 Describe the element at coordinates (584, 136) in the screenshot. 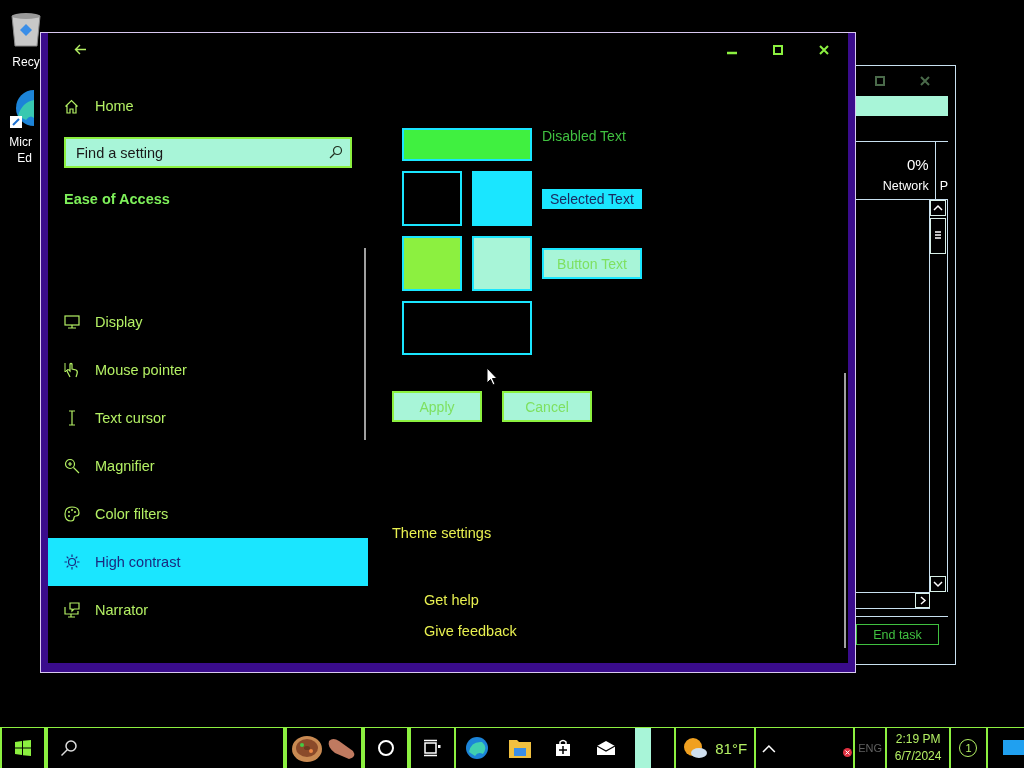

I see `sample-text: Disabled Text` at that location.